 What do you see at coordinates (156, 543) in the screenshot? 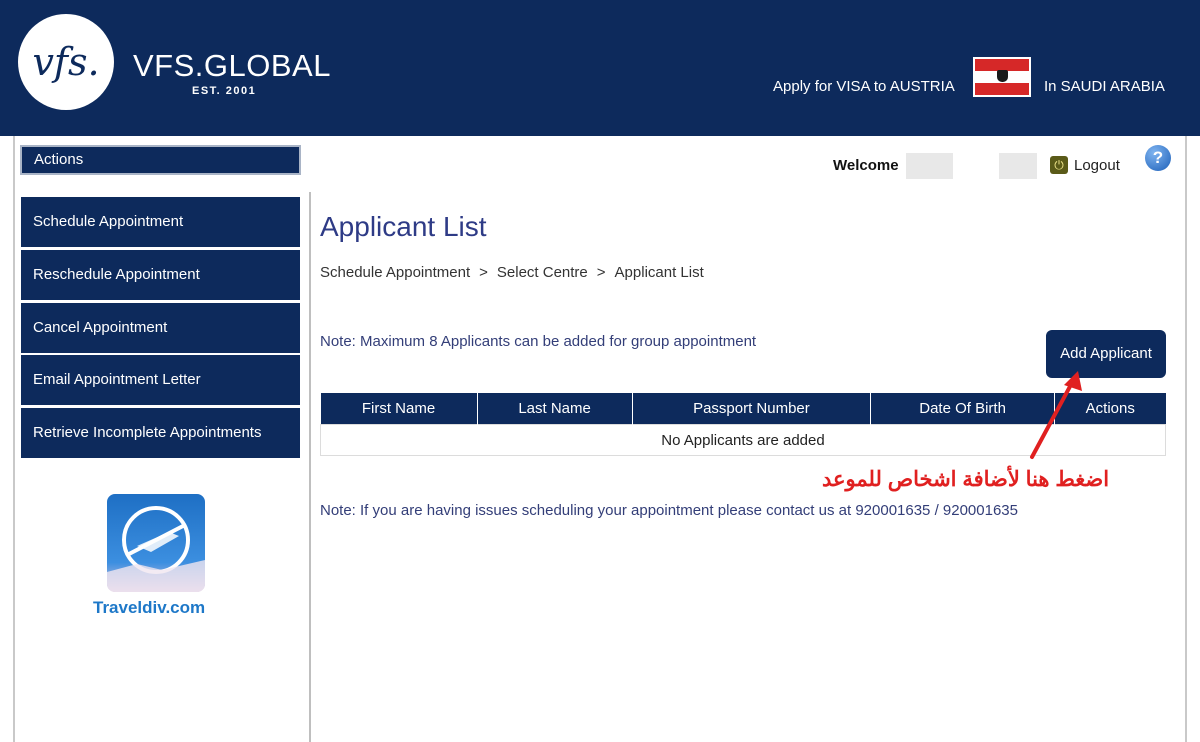
I see `traveldiv-logo-icon` at bounding box center [156, 543].